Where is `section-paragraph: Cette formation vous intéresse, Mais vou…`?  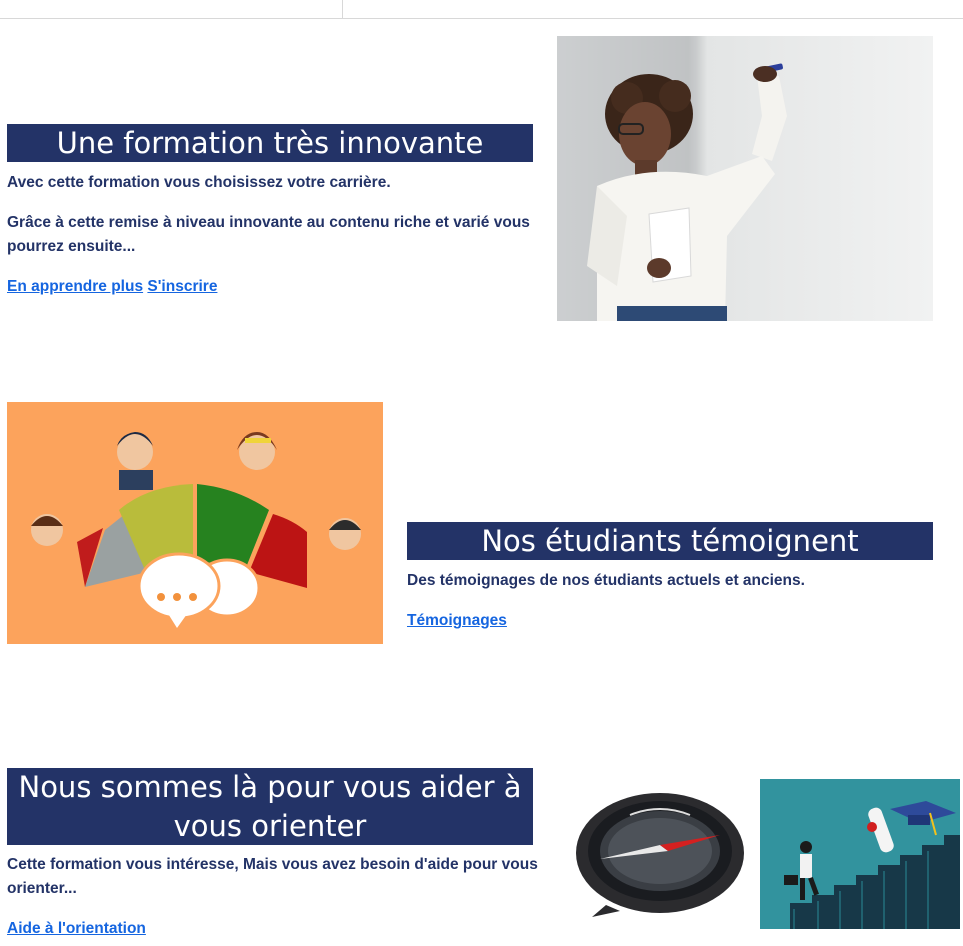
section-paragraph: Cette formation vous intéresse, Mais vou… is located at coordinates (272, 876).